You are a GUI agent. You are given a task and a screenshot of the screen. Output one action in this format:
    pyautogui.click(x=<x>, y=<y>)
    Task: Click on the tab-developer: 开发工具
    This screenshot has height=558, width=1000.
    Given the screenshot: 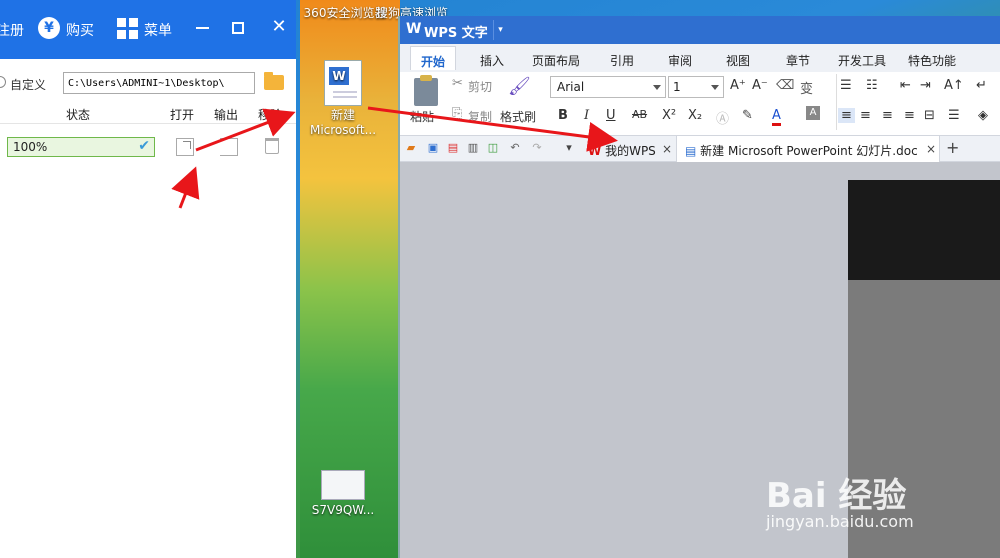 What is the action you would take?
    pyautogui.click(x=862, y=60)
    